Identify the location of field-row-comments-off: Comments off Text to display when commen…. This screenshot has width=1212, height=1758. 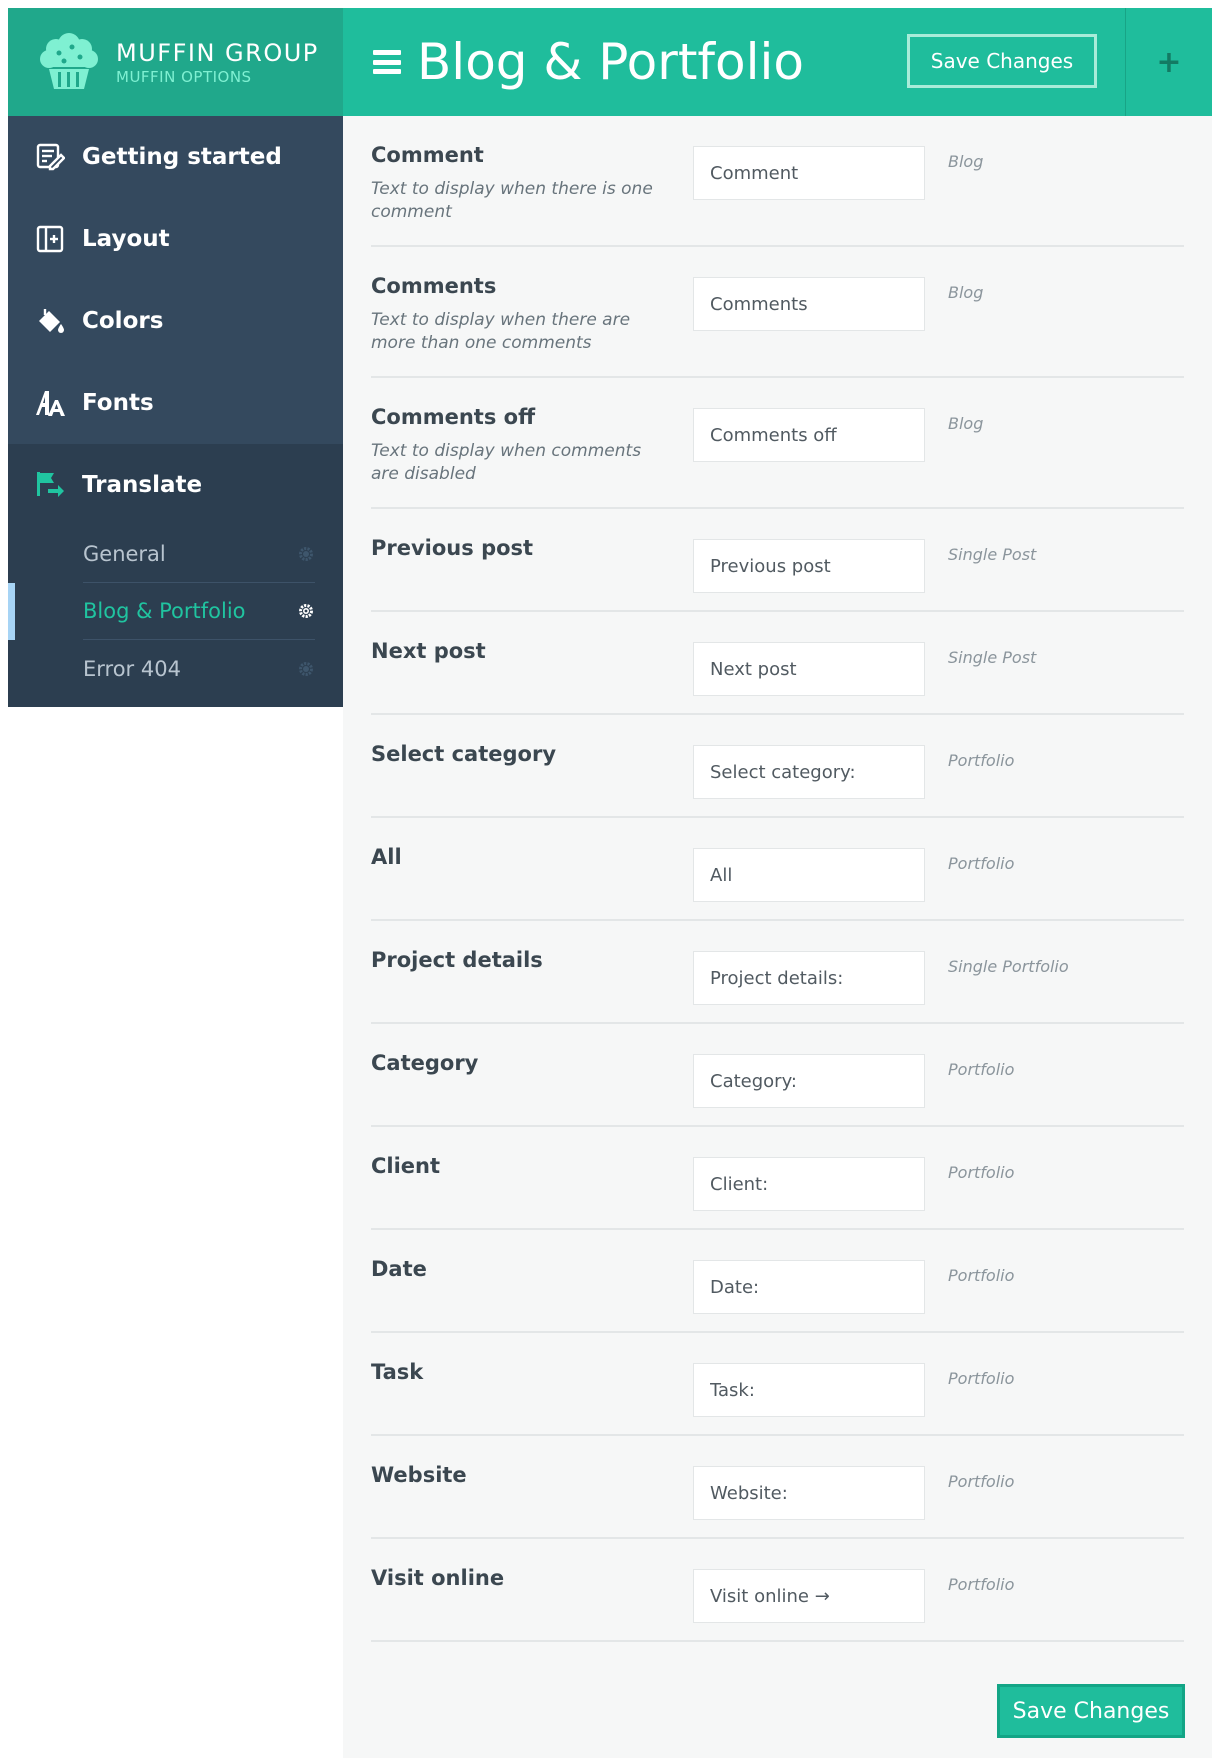
(777, 443).